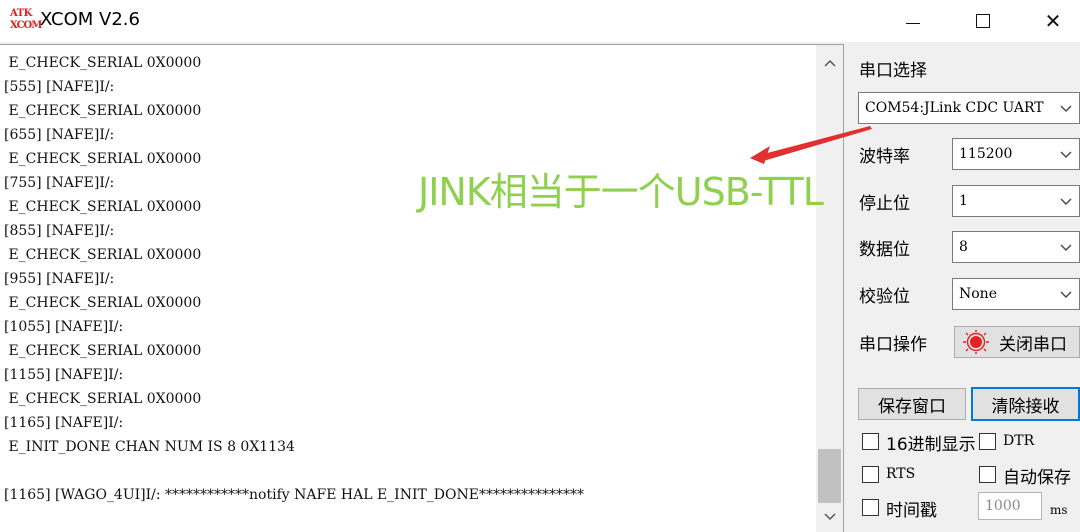 This screenshot has width=1080, height=532. I want to click on parity-value: None, so click(978, 294).